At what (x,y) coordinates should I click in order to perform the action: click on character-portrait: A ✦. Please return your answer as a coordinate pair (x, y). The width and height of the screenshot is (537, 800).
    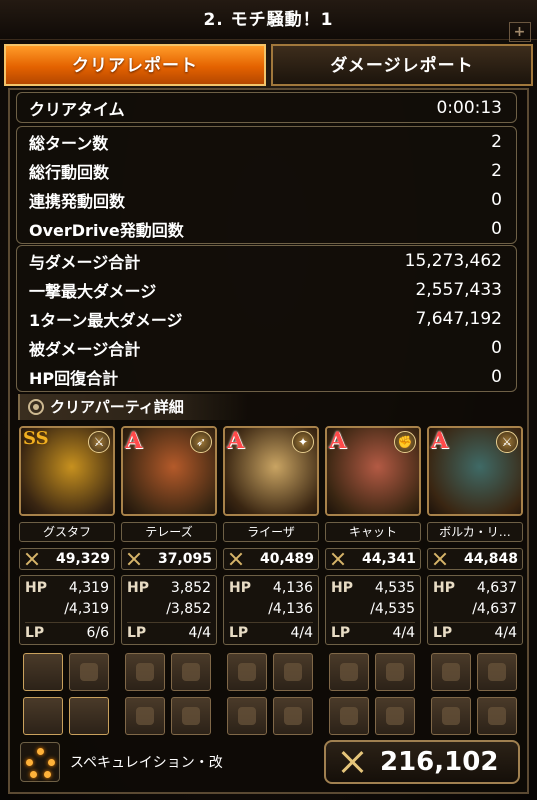
    Looking at the image, I should click on (271, 471).